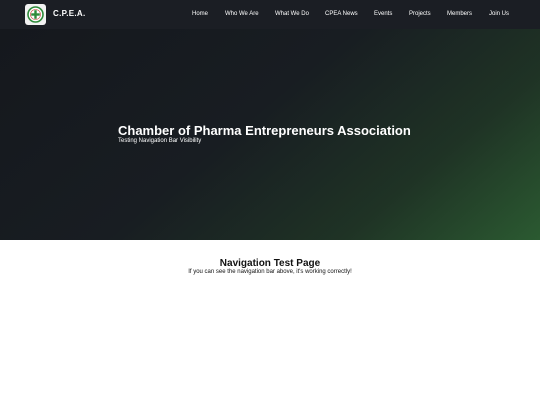 The image size is (540, 405). Describe the element at coordinates (420, 14) in the screenshot. I see `nav-link-projects: Projects` at that location.